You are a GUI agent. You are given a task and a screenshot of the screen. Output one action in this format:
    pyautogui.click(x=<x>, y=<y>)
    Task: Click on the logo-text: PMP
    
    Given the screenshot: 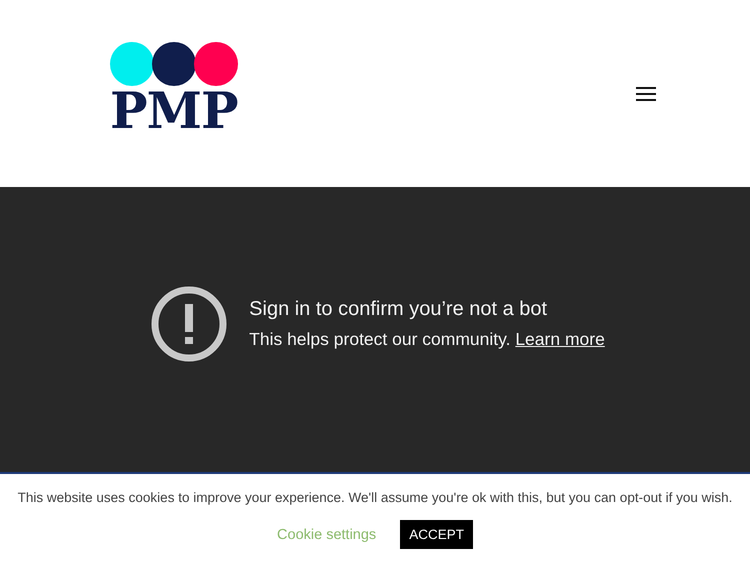 What is the action you would take?
    pyautogui.click(x=174, y=111)
    